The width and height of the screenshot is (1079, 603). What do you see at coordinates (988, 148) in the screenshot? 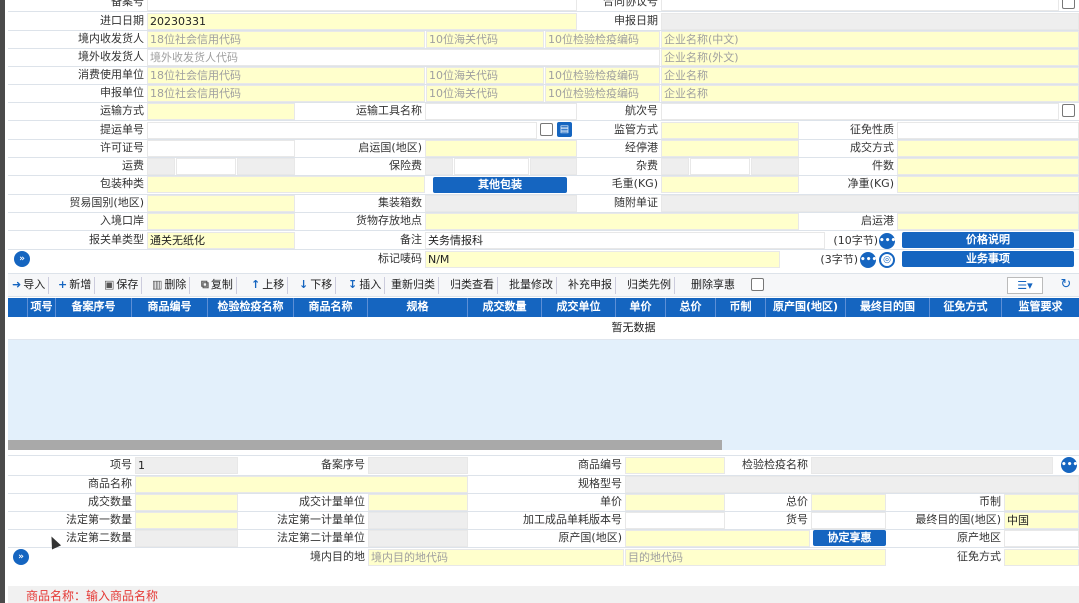
I see `deal-mode-field` at bounding box center [988, 148].